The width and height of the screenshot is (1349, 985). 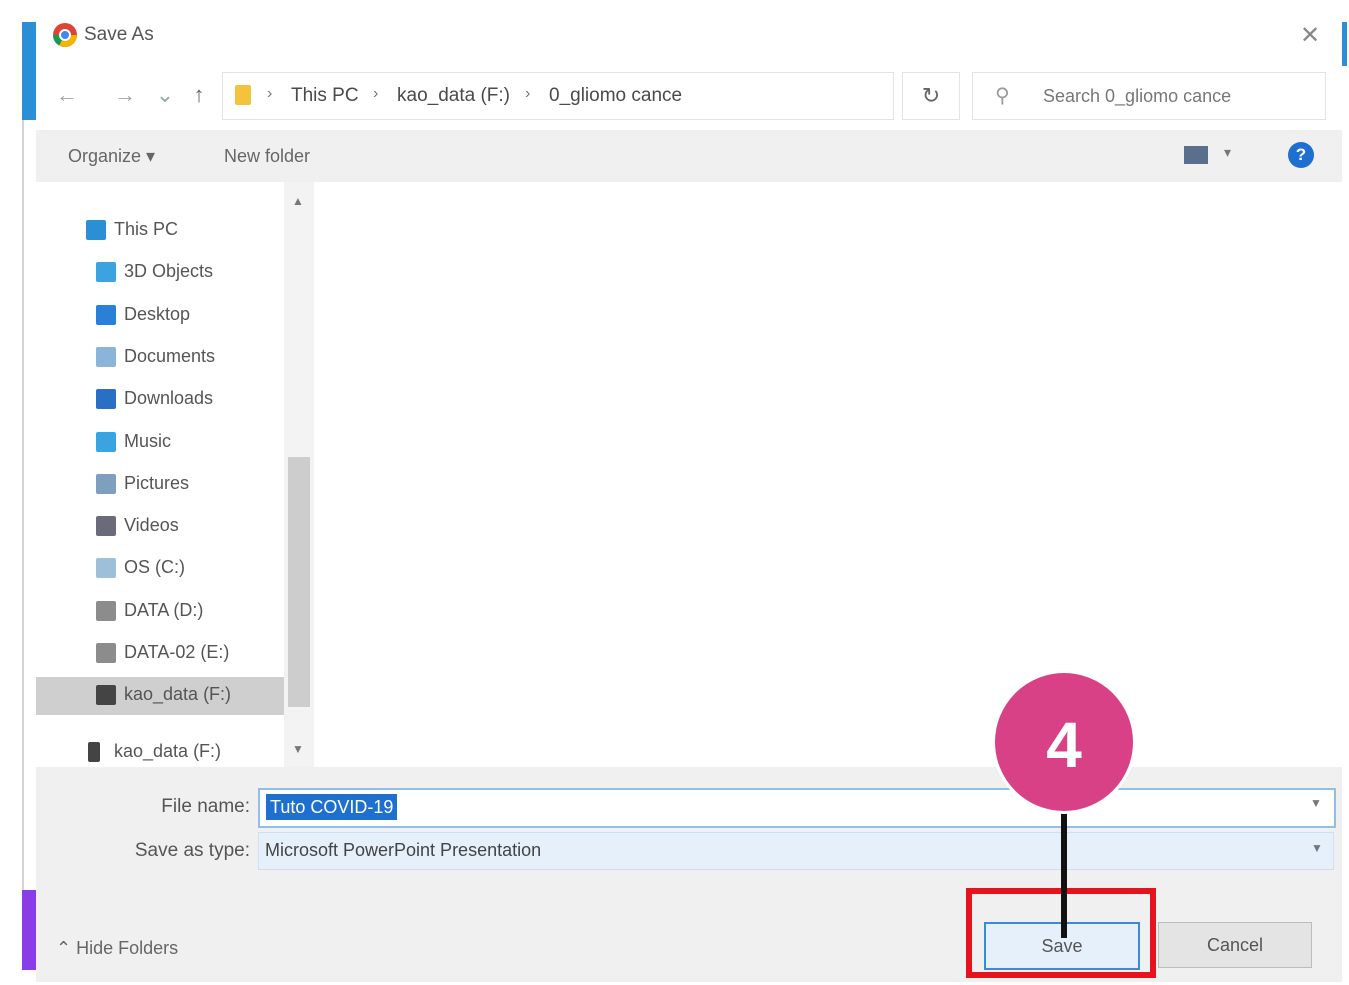 What do you see at coordinates (299, 582) in the screenshot?
I see `scrollbar-thumb` at bounding box center [299, 582].